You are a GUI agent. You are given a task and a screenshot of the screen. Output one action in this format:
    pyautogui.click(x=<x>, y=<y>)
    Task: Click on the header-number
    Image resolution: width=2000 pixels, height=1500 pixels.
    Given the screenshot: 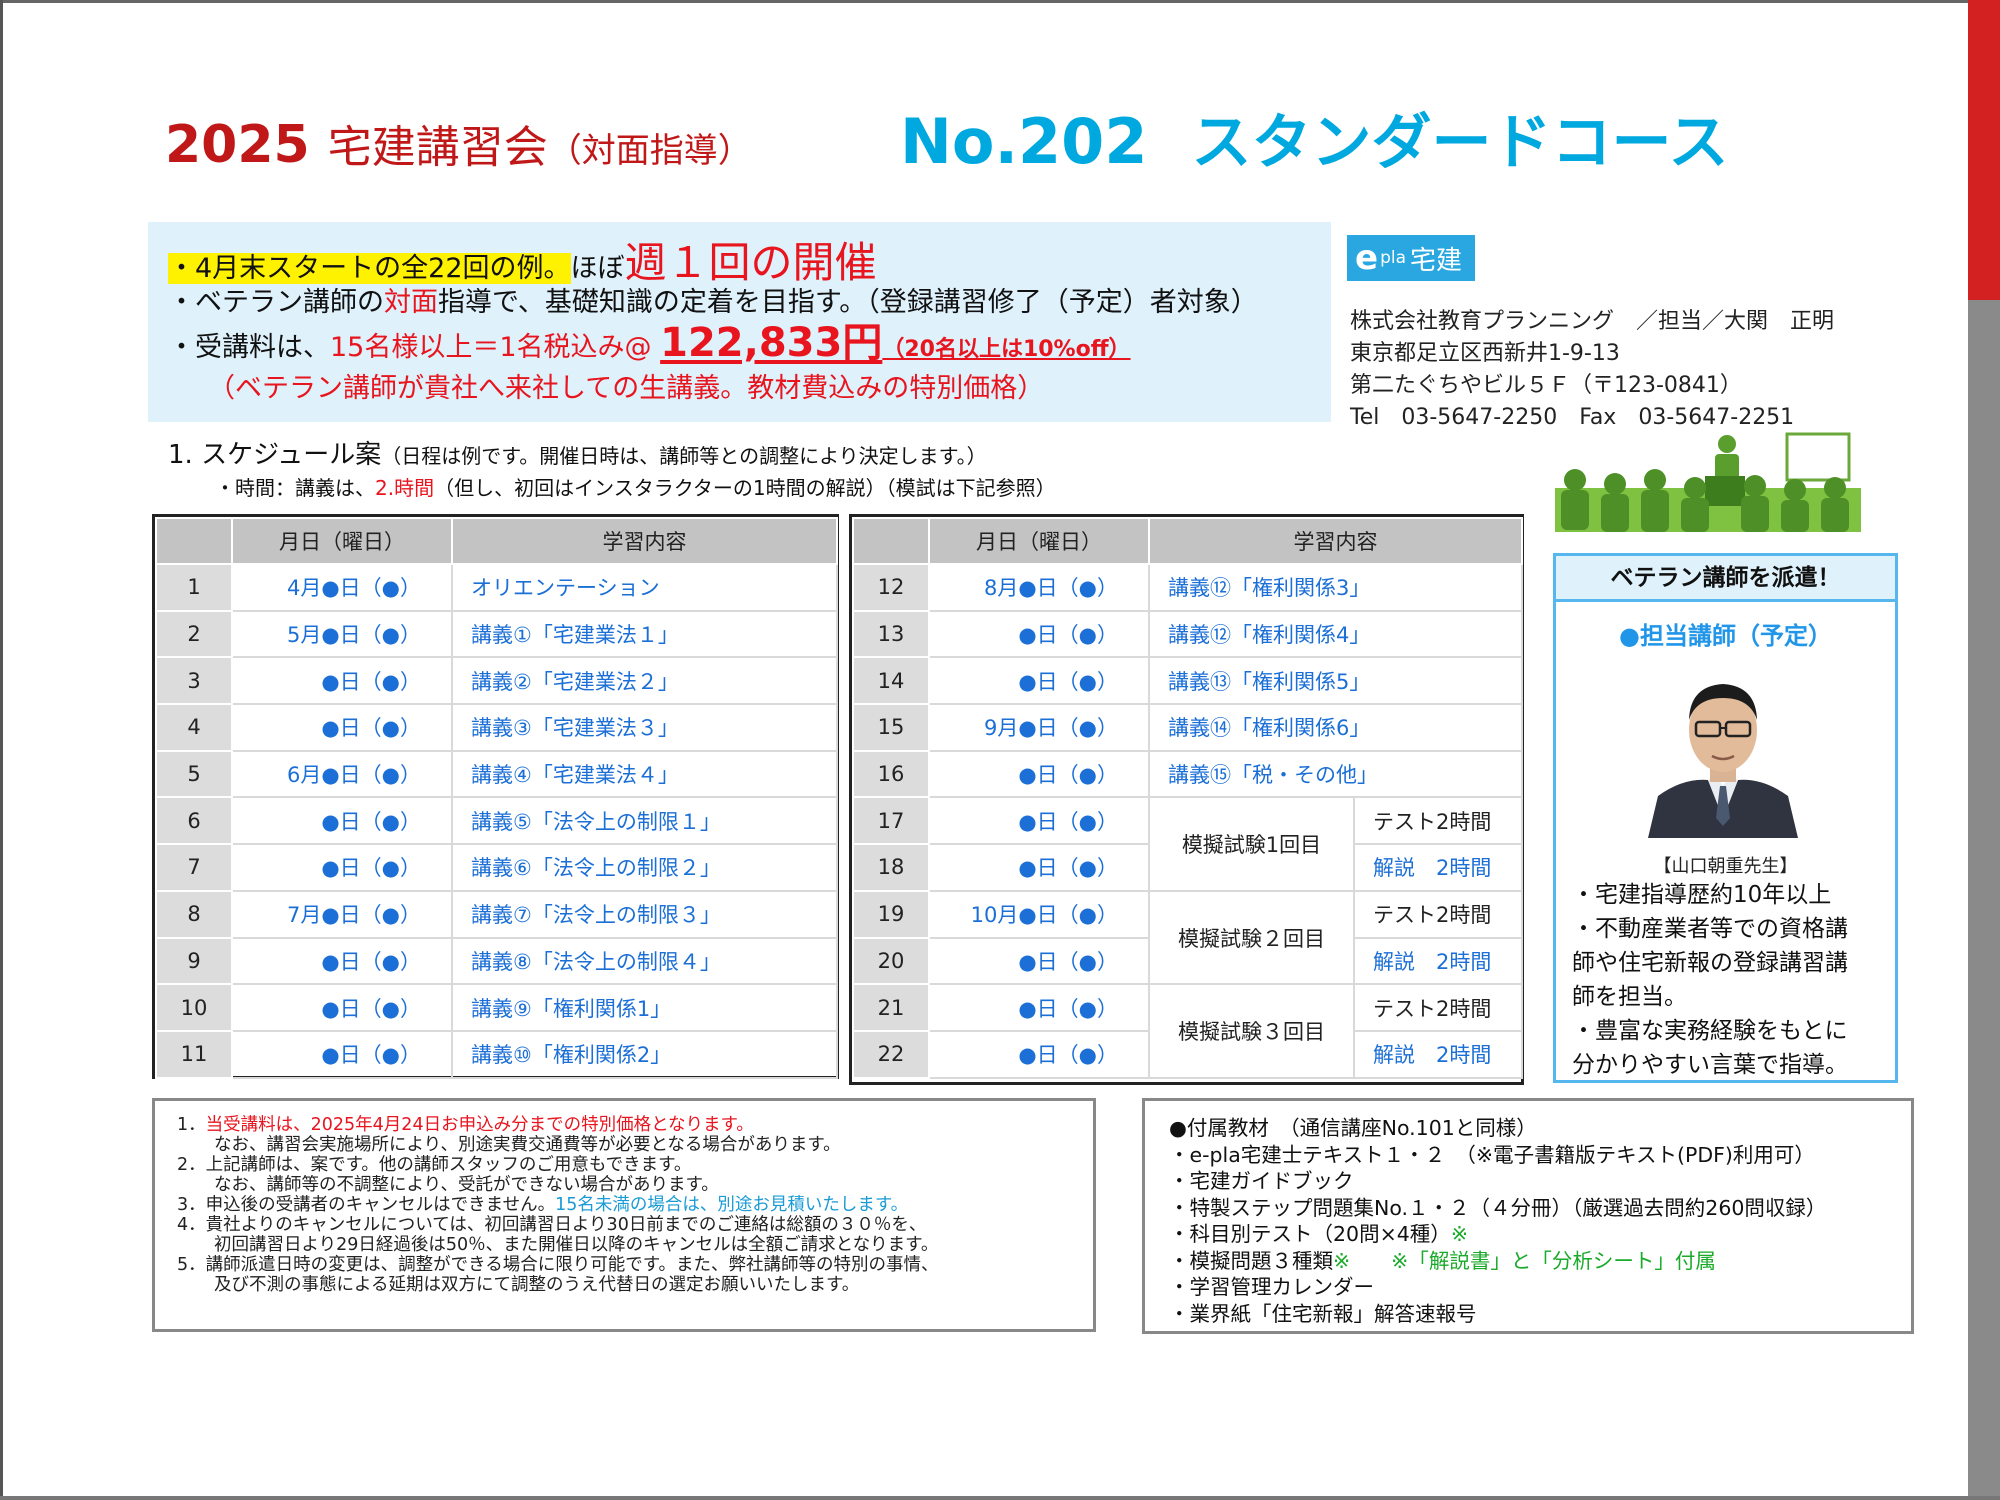 What is the action you would take?
    pyautogui.click(x=194, y=541)
    